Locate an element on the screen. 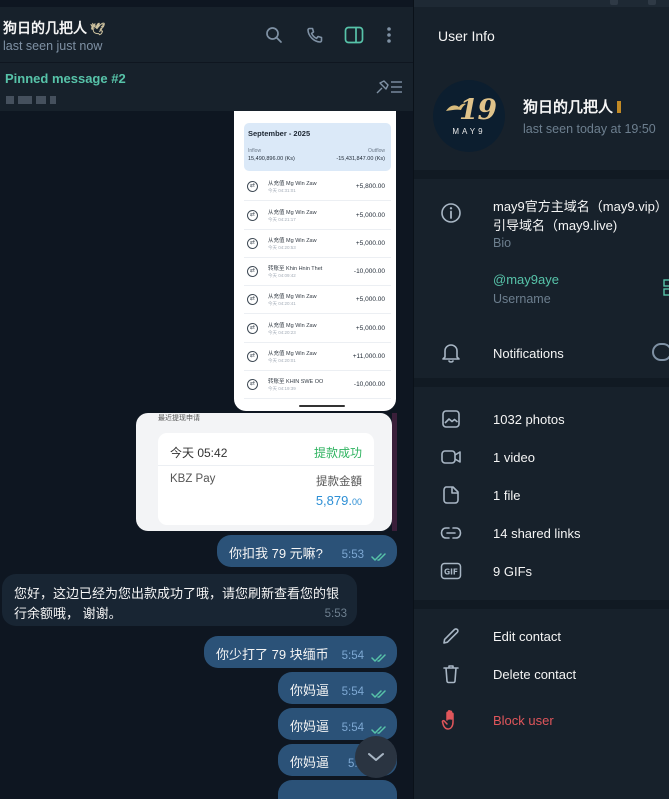 This screenshot has height=799, width=669. outflow-value: -15,431,847.00 (Ks) is located at coordinates (360, 159).